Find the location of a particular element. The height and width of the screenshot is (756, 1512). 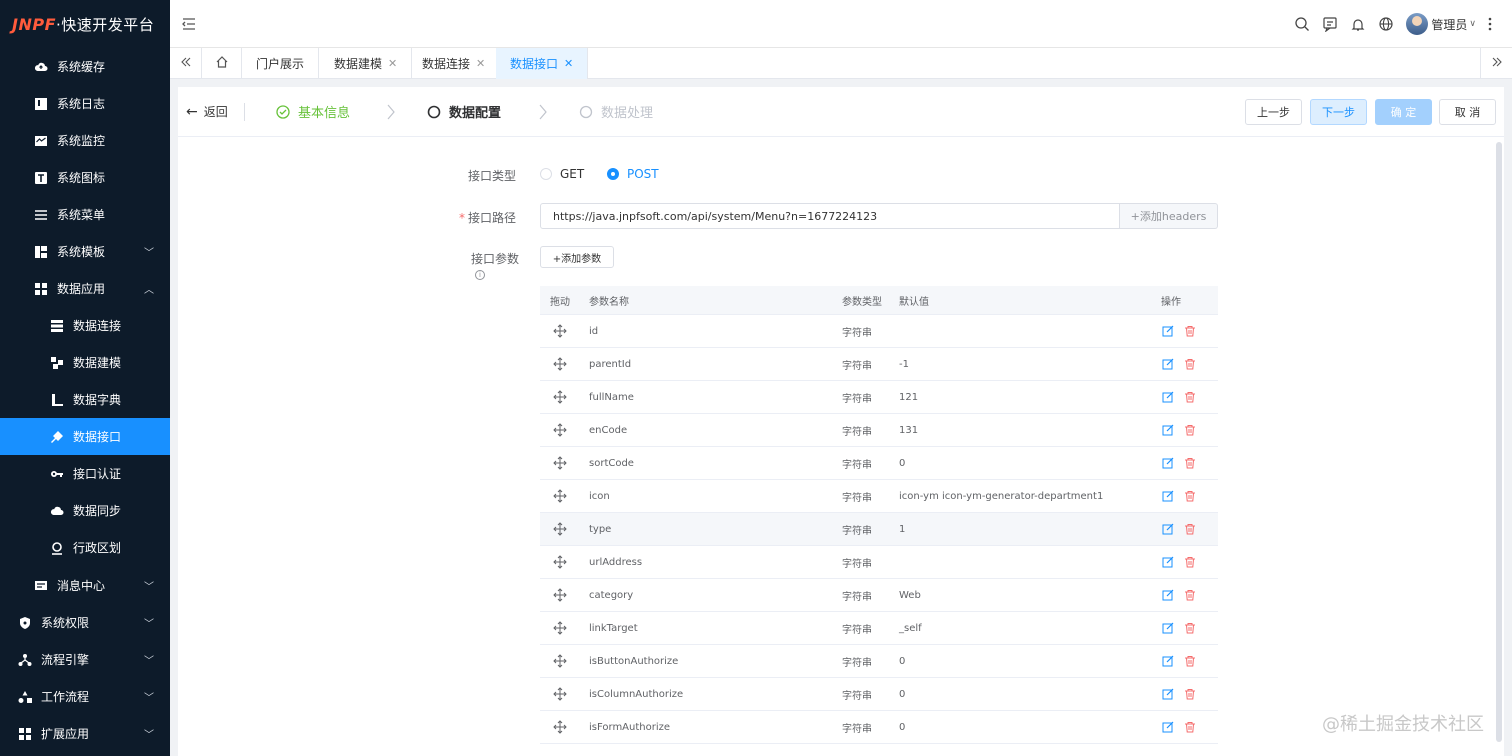

circle-icon is located at coordinates (586, 112).